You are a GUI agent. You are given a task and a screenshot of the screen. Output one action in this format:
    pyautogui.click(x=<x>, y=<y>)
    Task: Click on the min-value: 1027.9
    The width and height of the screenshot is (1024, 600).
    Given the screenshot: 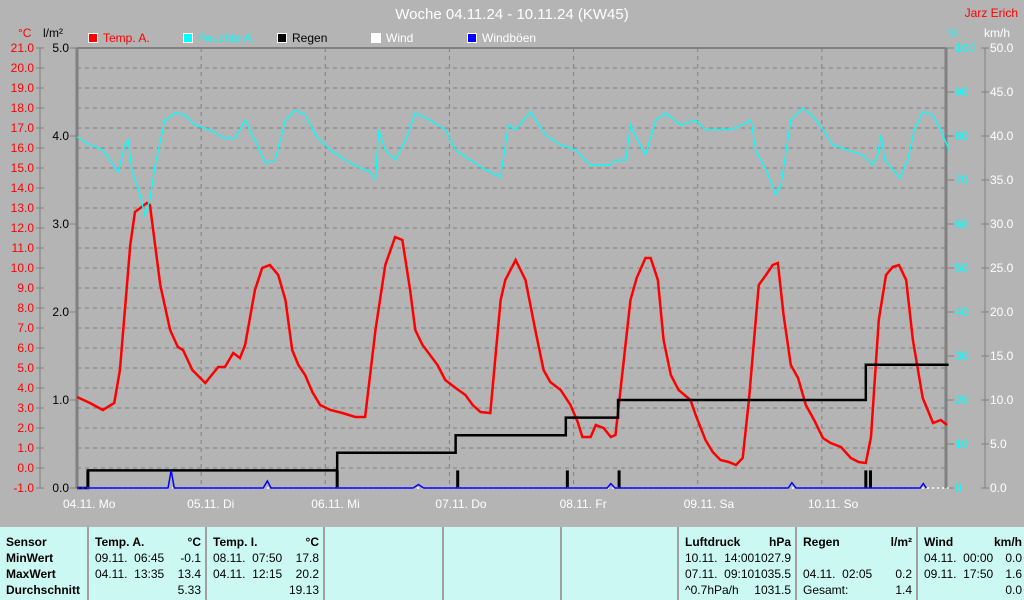 What is the action you would take?
    pyautogui.click(x=772, y=558)
    